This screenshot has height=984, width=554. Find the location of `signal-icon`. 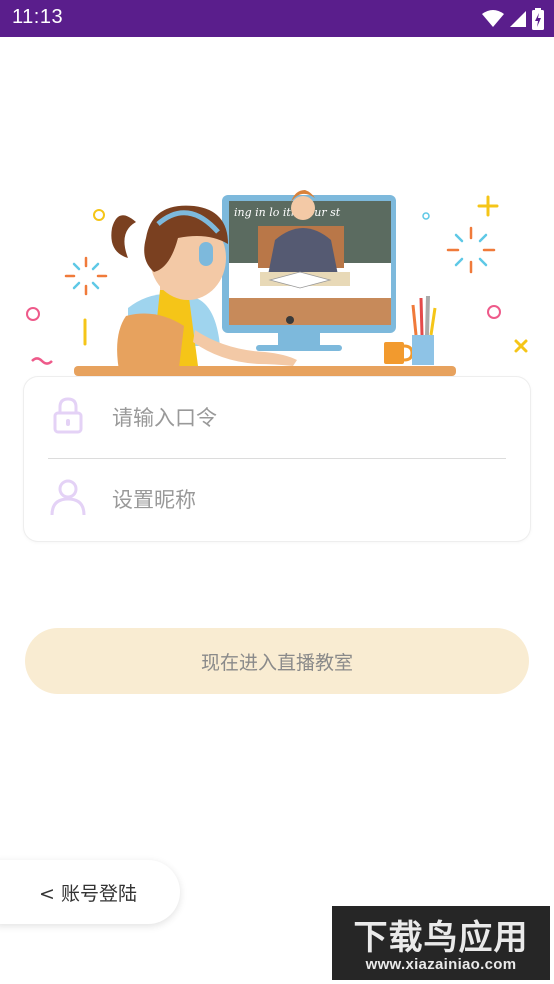

signal-icon is located at coordinates (518, 19).